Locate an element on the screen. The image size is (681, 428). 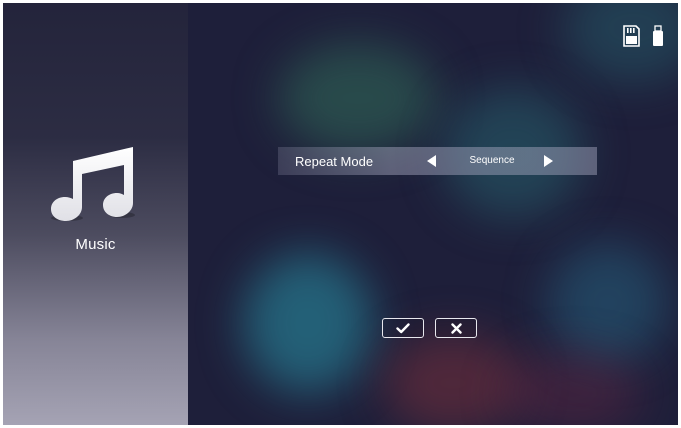
x-icon is located at coordinates (456, 328).